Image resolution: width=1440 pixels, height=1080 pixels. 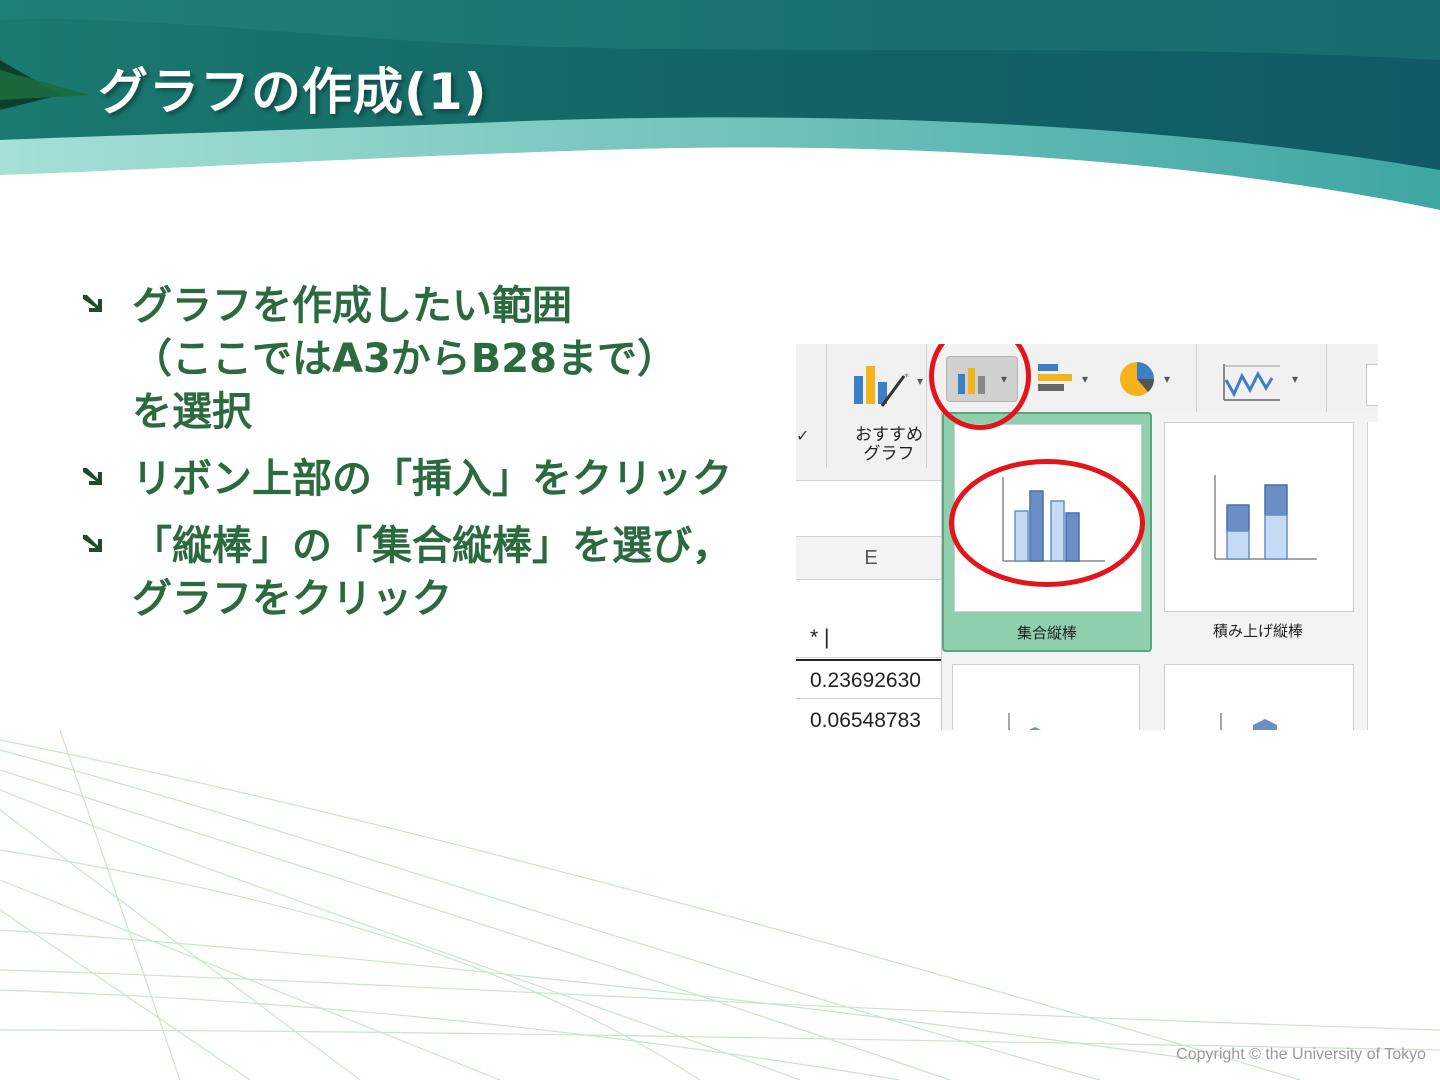 What do you see at coordinates (1046, 633) in the screenshot?
I see `chart-option-label: 集合縦棒` at bounding box center [1046, 633].